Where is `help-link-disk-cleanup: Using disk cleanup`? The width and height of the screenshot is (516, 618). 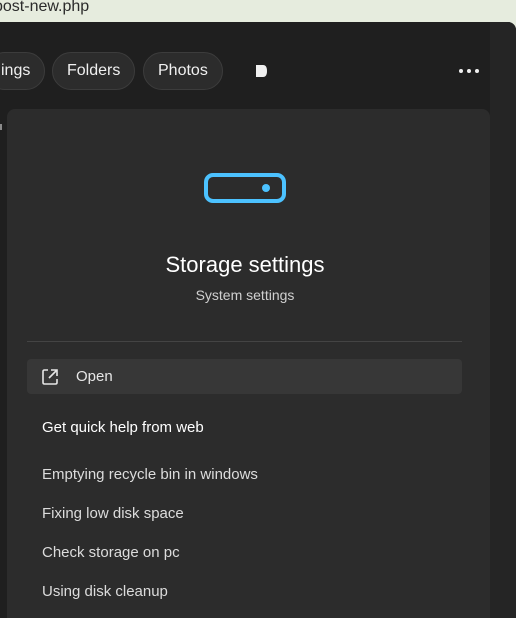
help-link-disk-cleanup: Using disk cleanup is located at coordinates (105, 591).